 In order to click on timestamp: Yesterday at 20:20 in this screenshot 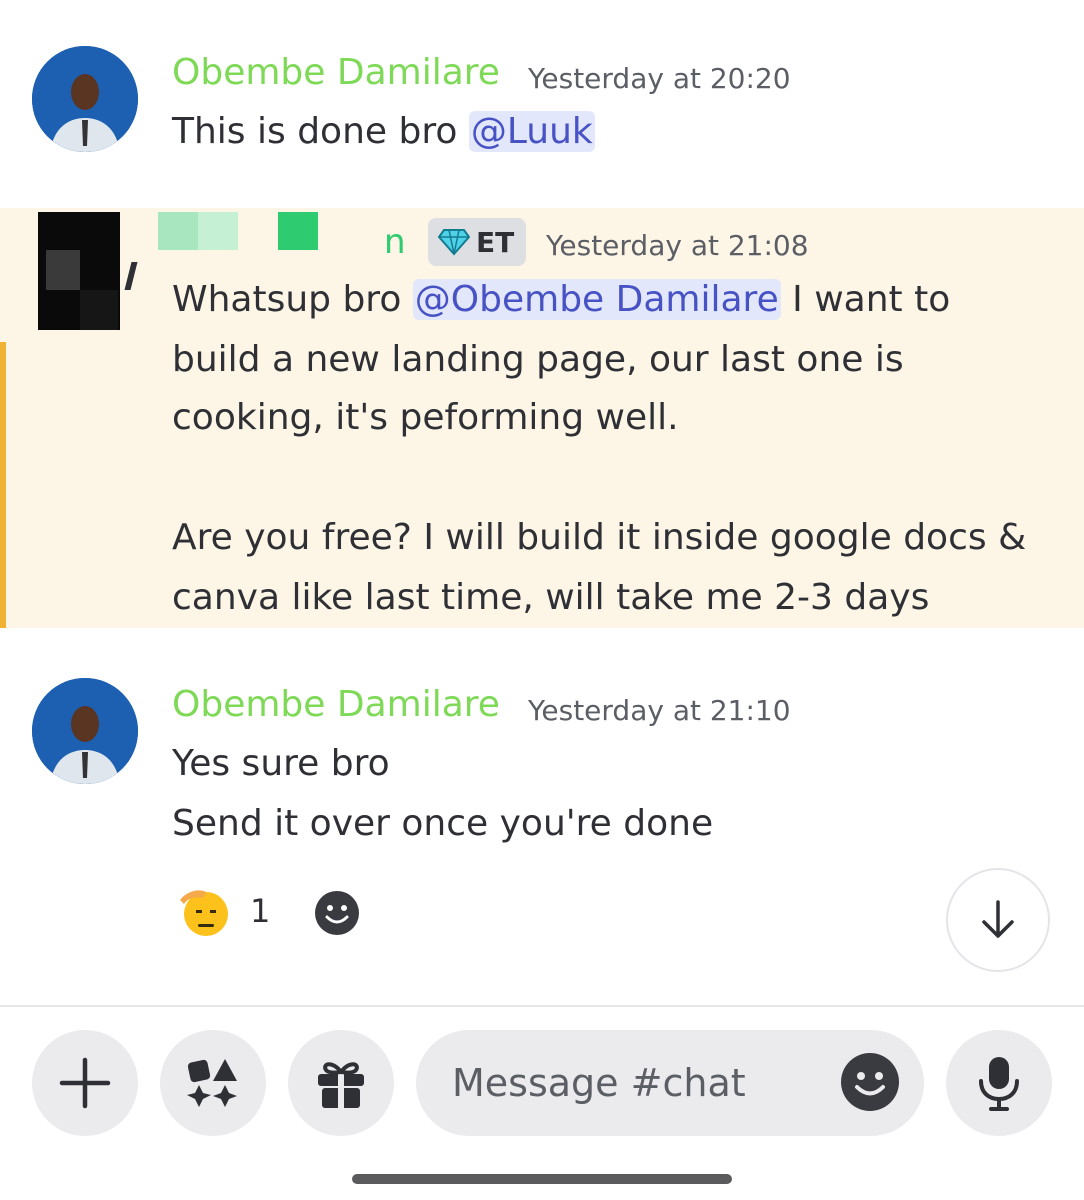, I will do `click(659, 78)`.